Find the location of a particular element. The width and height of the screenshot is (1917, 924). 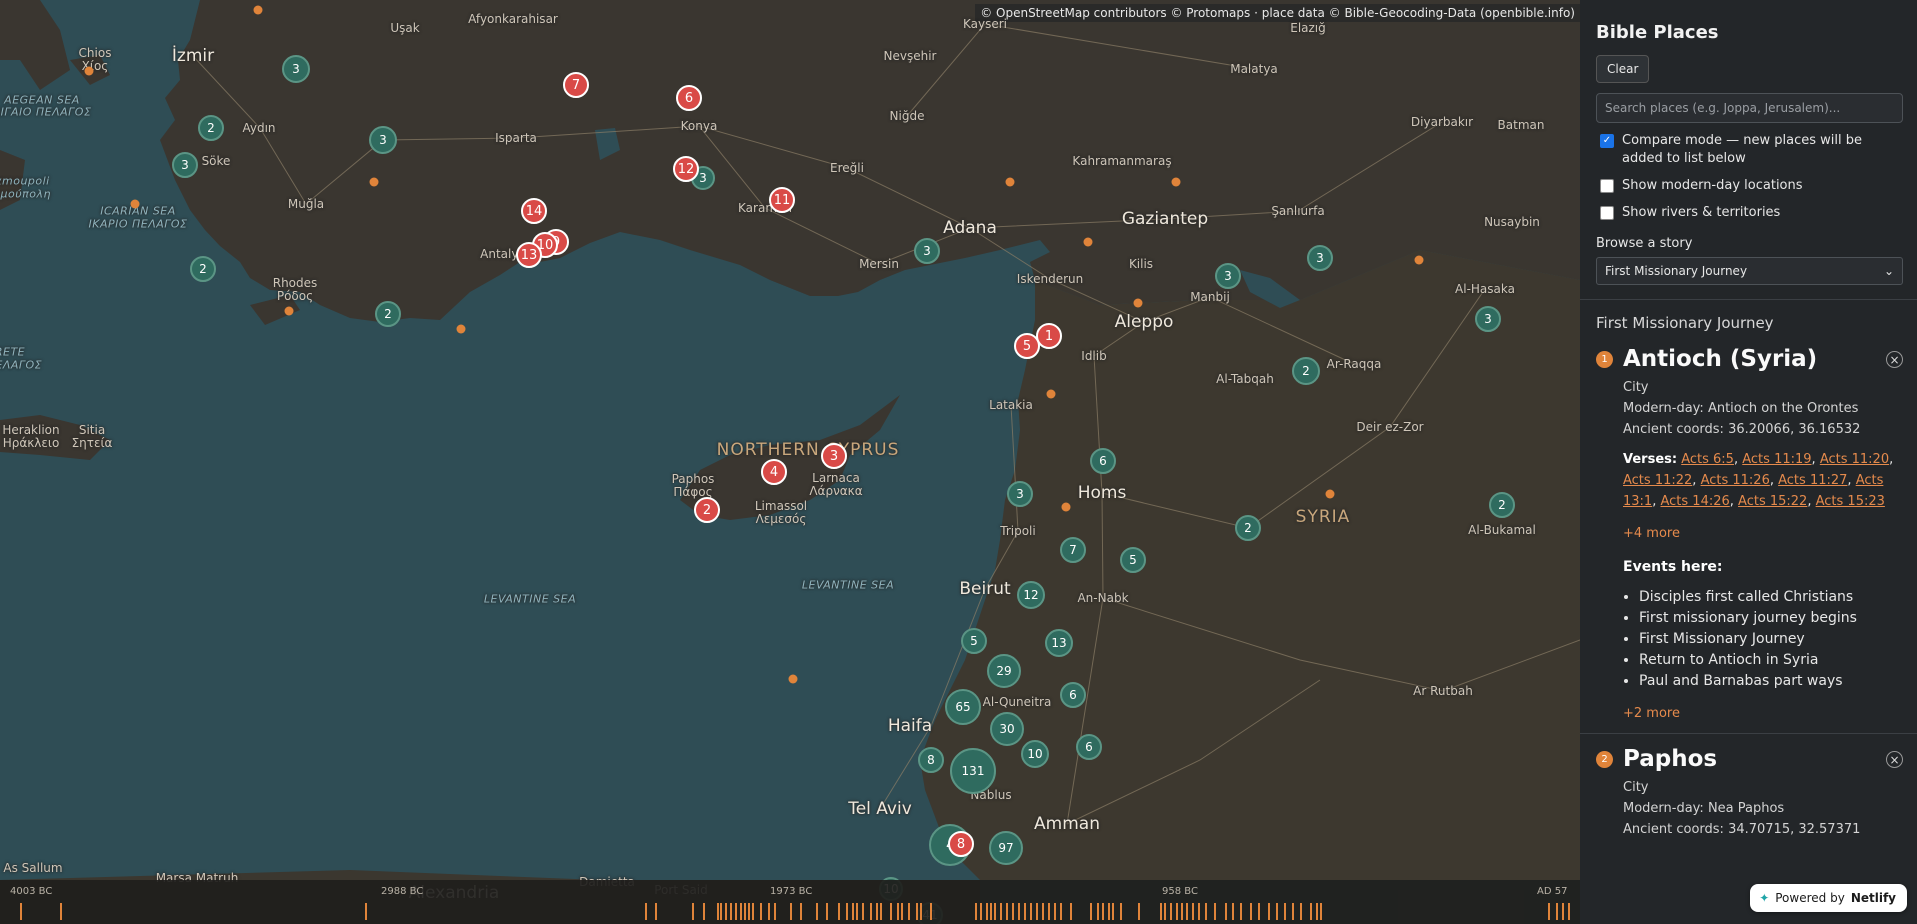

verse-link: Acts 15:23 is located at coordinates (1850, 501).